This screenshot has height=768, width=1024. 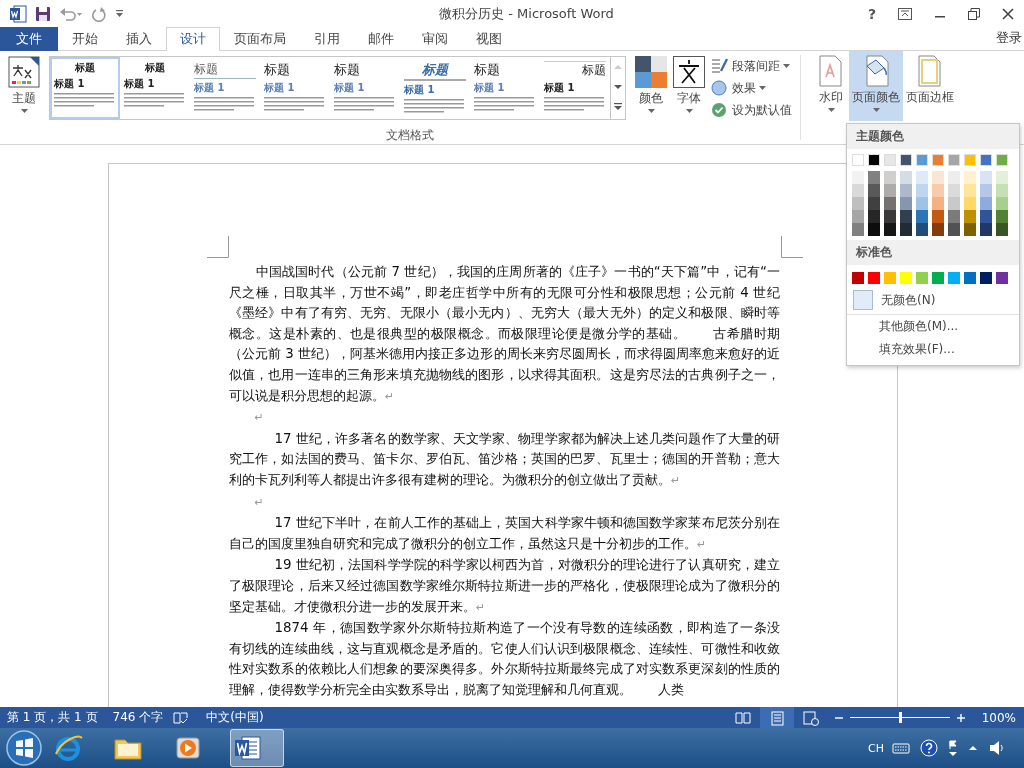 What do you see at coordinates (876, 748) in the screenshot?
I see `input-language: CH` at bounding box center [876, 748].